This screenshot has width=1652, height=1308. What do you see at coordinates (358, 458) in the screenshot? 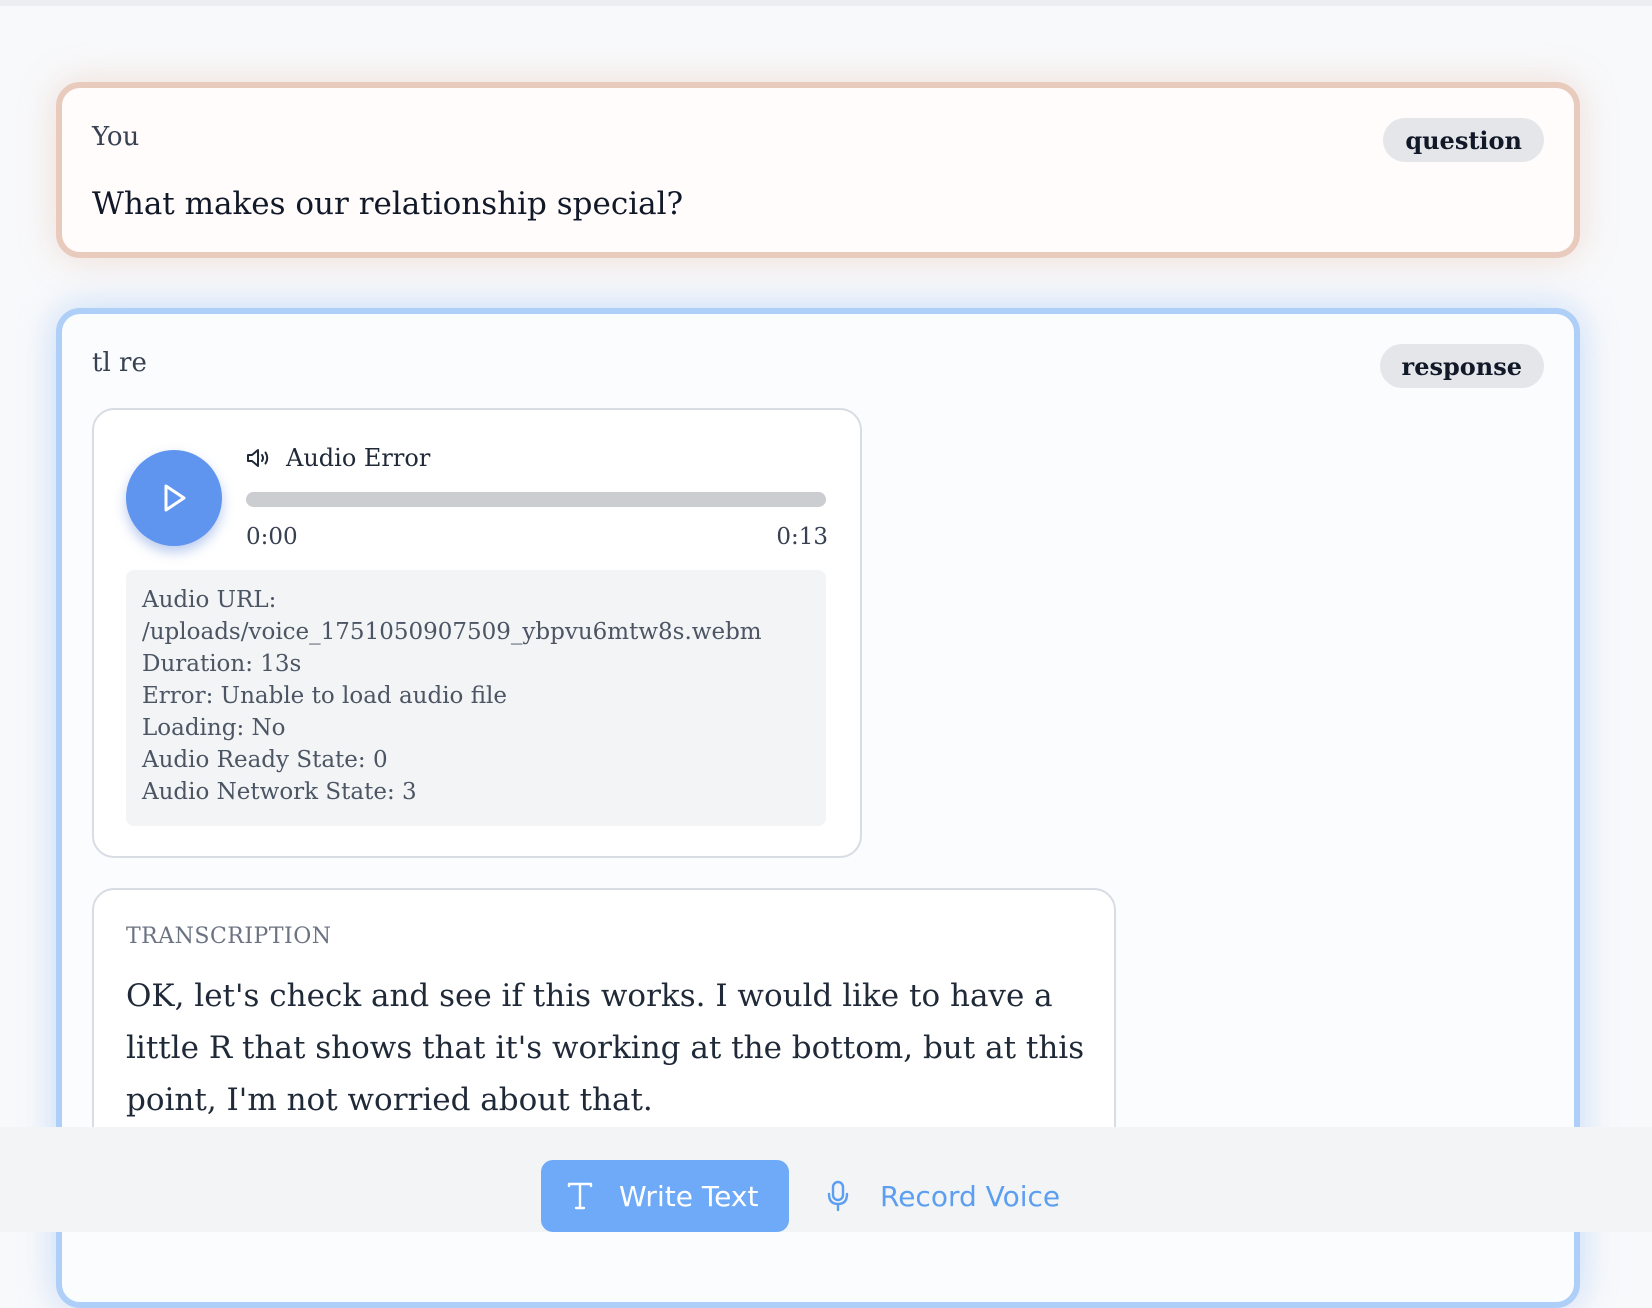
I see `audio-title: Audio Error` at bounding box center [358, 458].